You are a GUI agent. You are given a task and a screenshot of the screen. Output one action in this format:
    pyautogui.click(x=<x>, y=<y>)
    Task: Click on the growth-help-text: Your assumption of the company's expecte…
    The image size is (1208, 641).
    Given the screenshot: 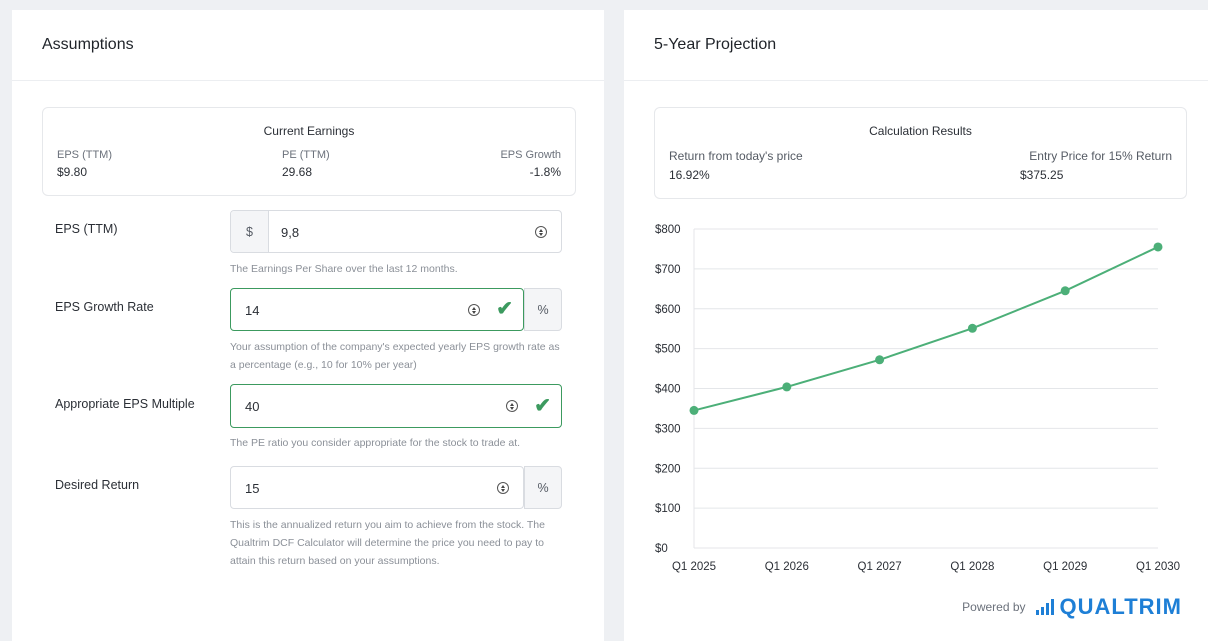 What is the action you would take?
    pyautogui.click(x=395, y=356)
    